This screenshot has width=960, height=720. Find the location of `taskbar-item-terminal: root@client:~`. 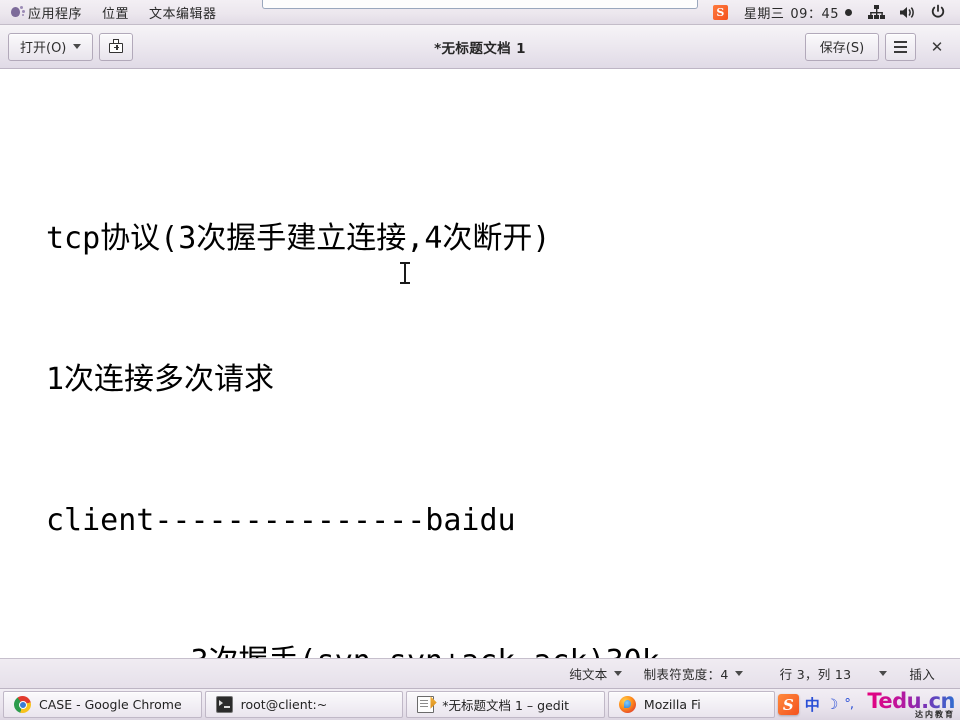

taskbar-item-terminal: root@client:~ is located at coordinates (304, 704).